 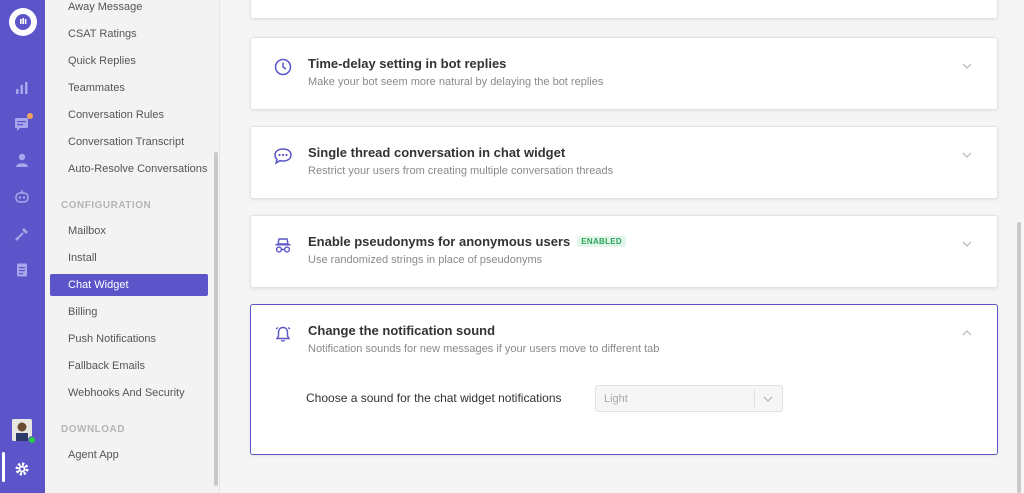 What do you see at coordinates (23, 22) in the screenshot?
I see `logo-chat-icon` at bounding box center [23, 22].